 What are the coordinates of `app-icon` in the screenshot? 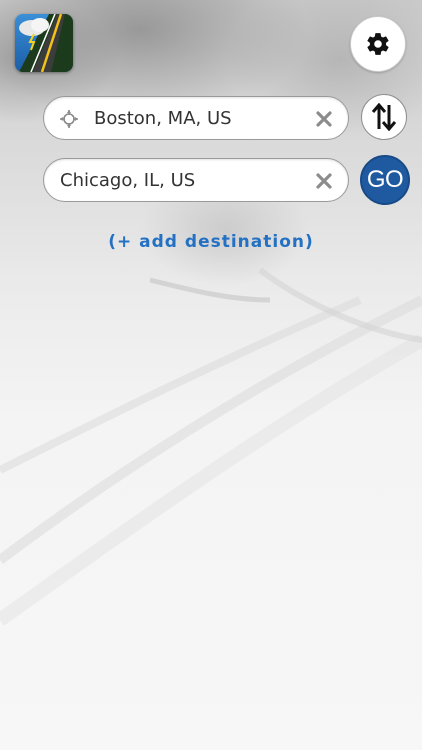 It's located at (44, 43).